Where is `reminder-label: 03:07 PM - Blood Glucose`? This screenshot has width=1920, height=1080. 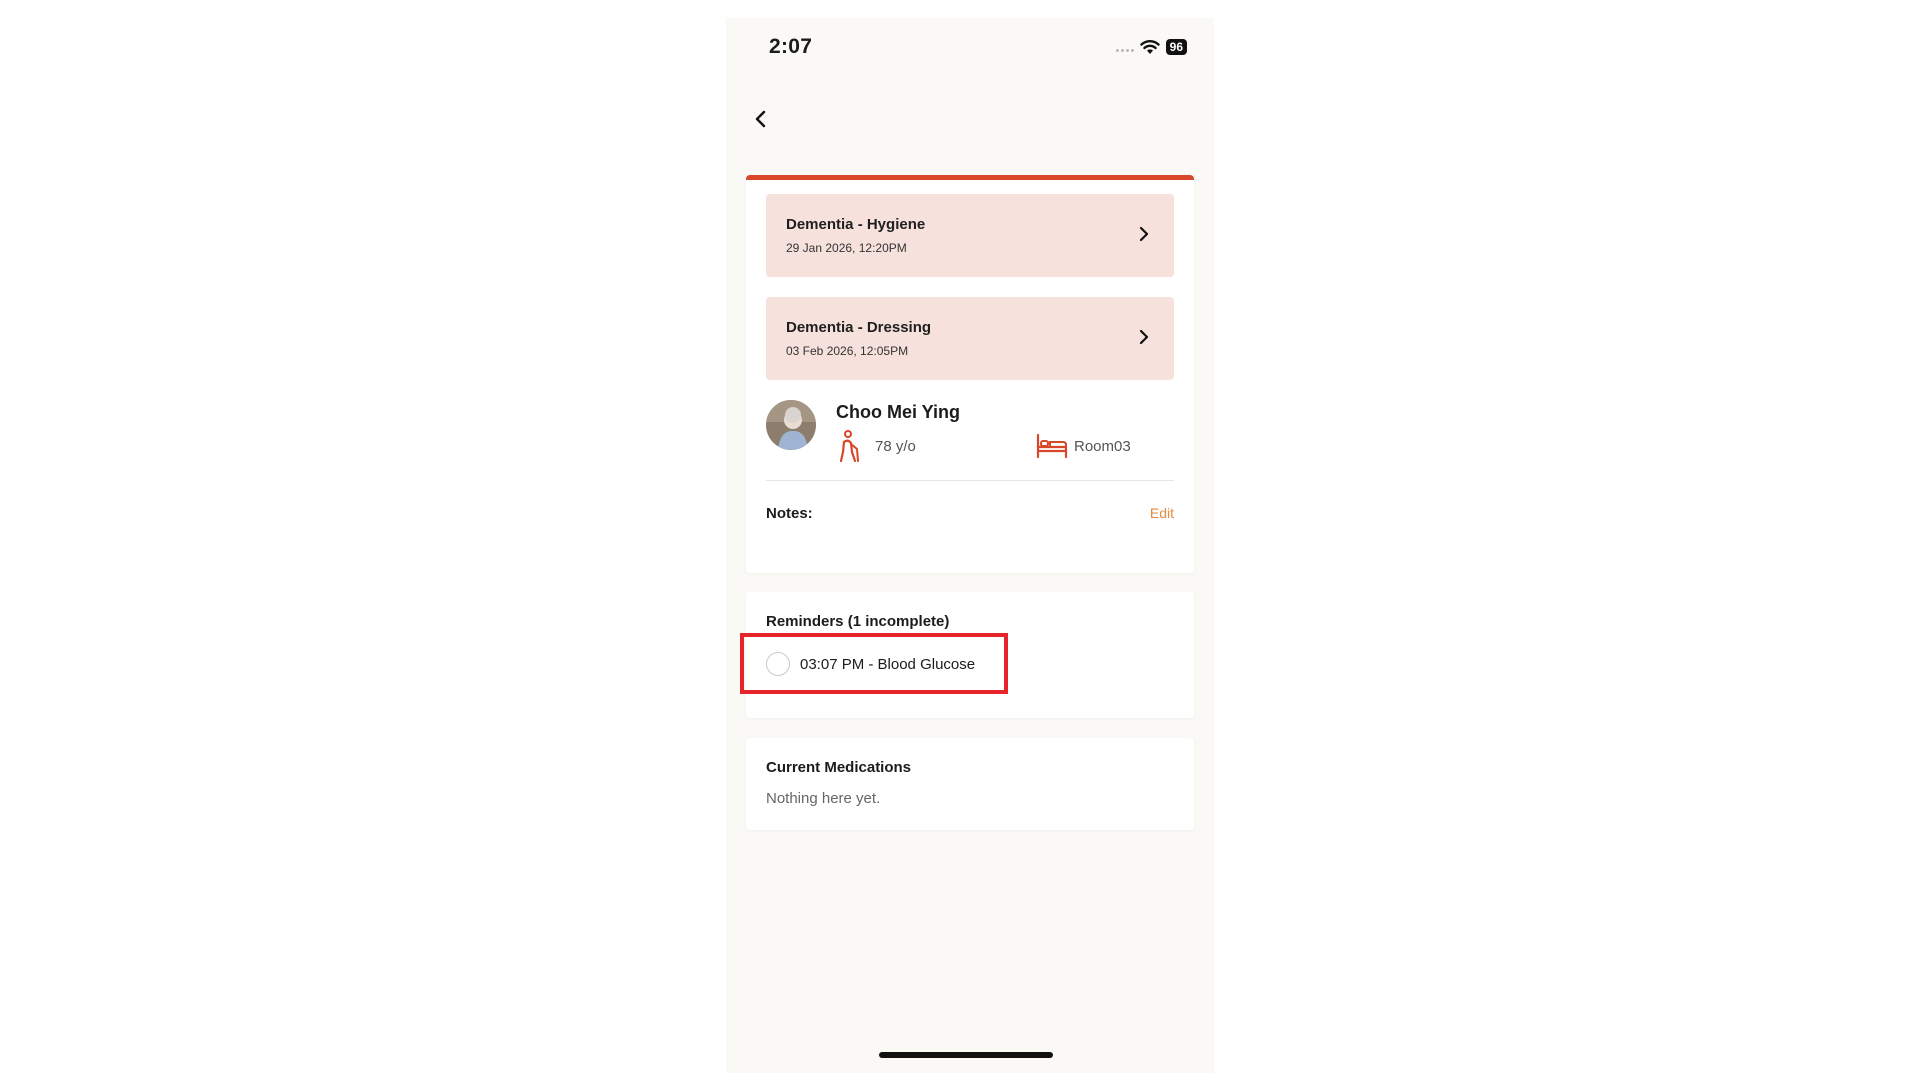
reminder-label: 03:07 PM - Blood Glucose is located at coordinates (888, 664).